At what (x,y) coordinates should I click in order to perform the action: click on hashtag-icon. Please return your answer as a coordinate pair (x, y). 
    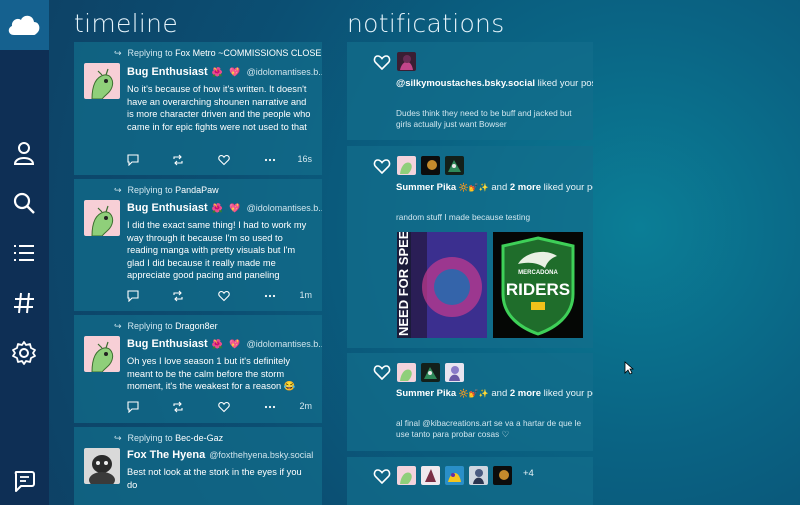
    Looking at the image, I should click on (24, 303).